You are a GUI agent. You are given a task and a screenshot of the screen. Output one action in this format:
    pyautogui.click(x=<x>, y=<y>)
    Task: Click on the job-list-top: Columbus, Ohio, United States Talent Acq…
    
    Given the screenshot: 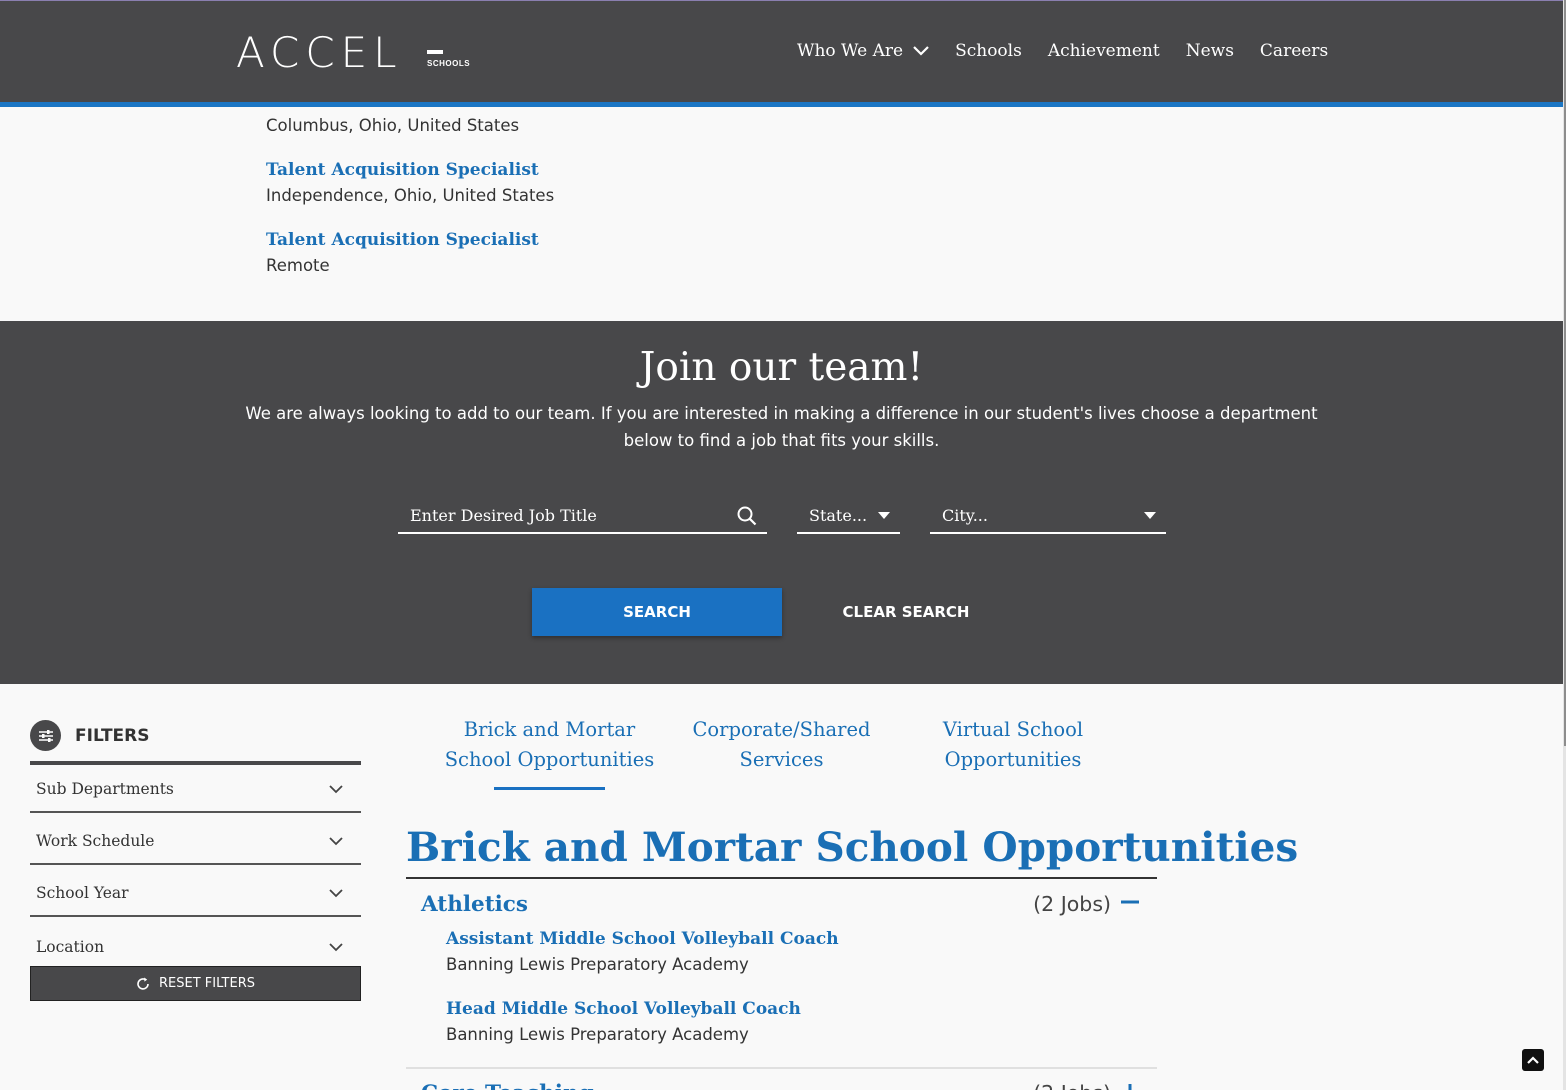 What is the action you would take?
    pyautogui.click(x=410, y=196)
    